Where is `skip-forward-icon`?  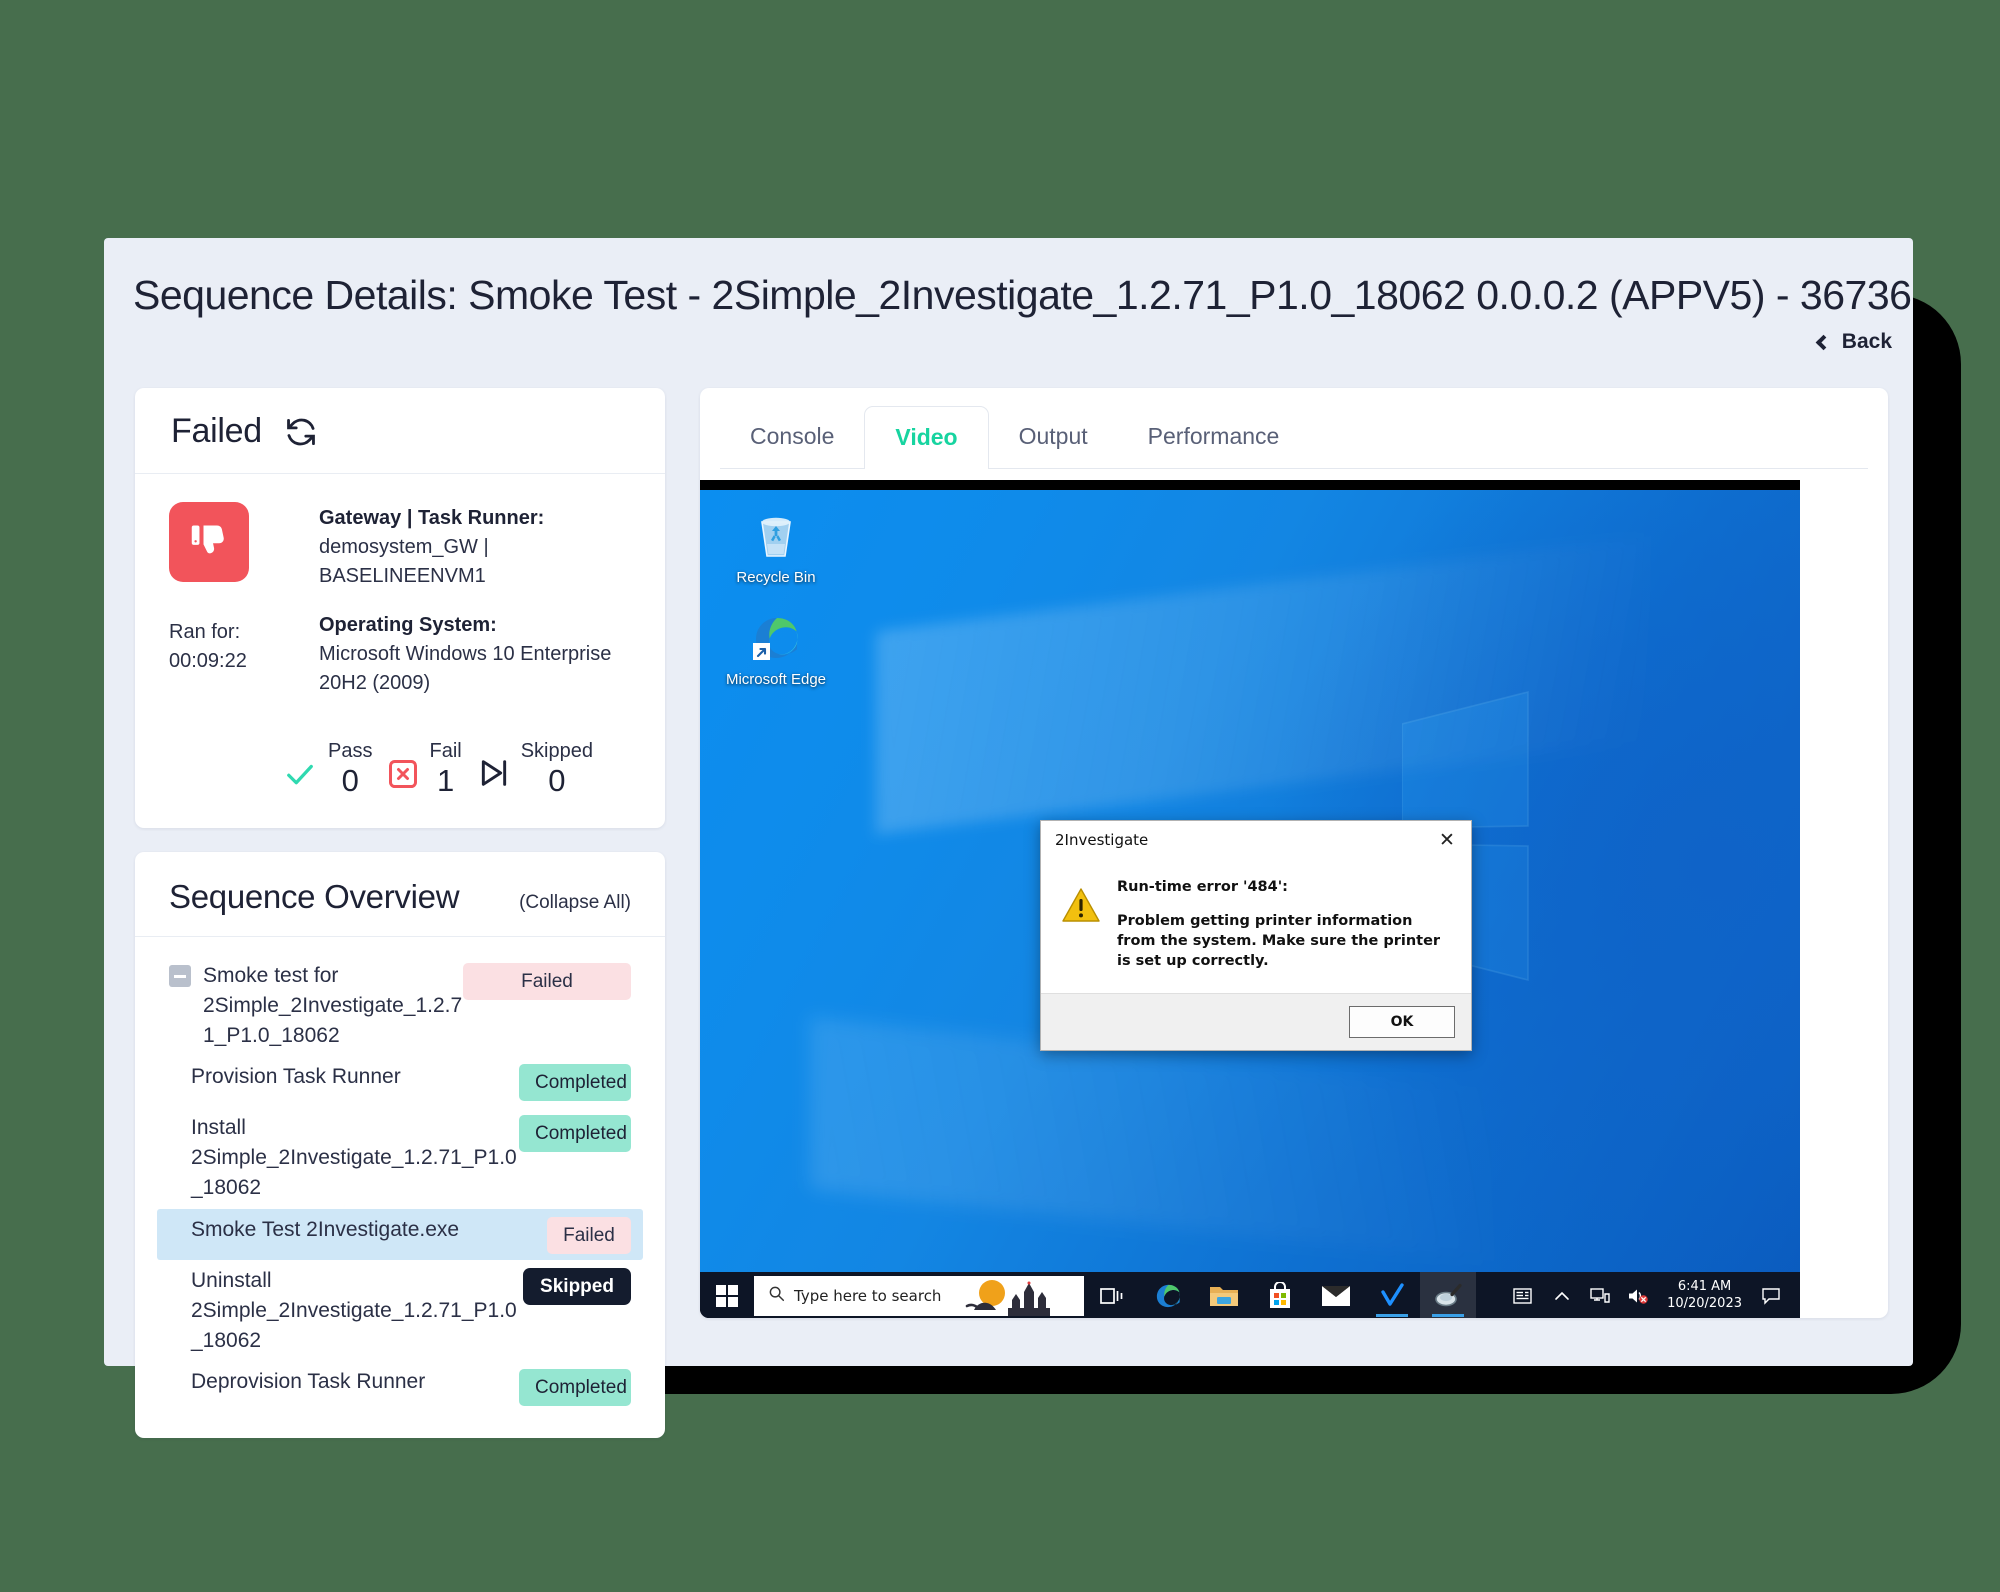
skip-forward-icon is located at coordinates (494, 775).